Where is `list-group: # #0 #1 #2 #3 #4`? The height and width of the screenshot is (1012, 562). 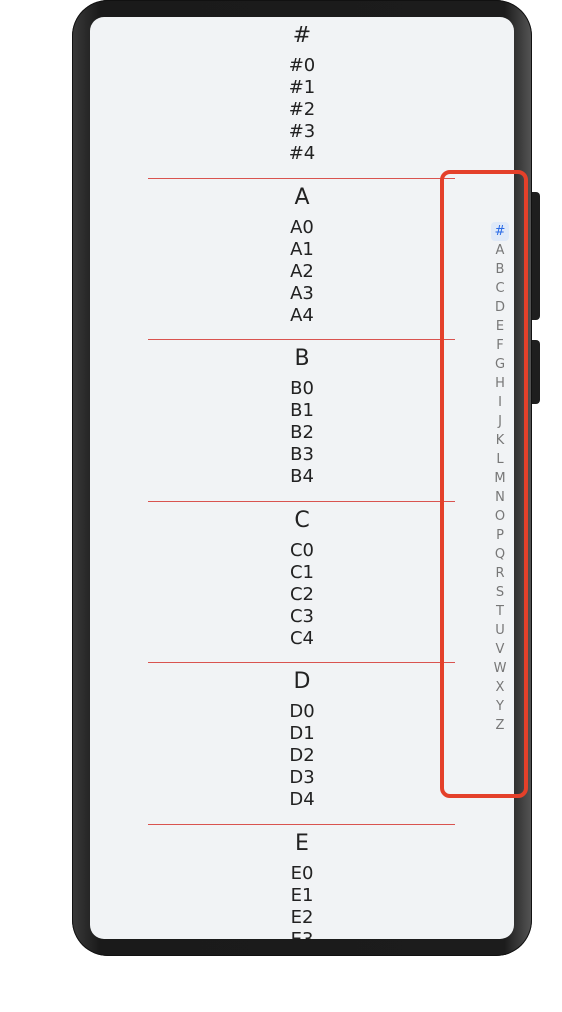
list-group: # #0 #1 #2 #3 #4 is located at coordinates (302, 98).